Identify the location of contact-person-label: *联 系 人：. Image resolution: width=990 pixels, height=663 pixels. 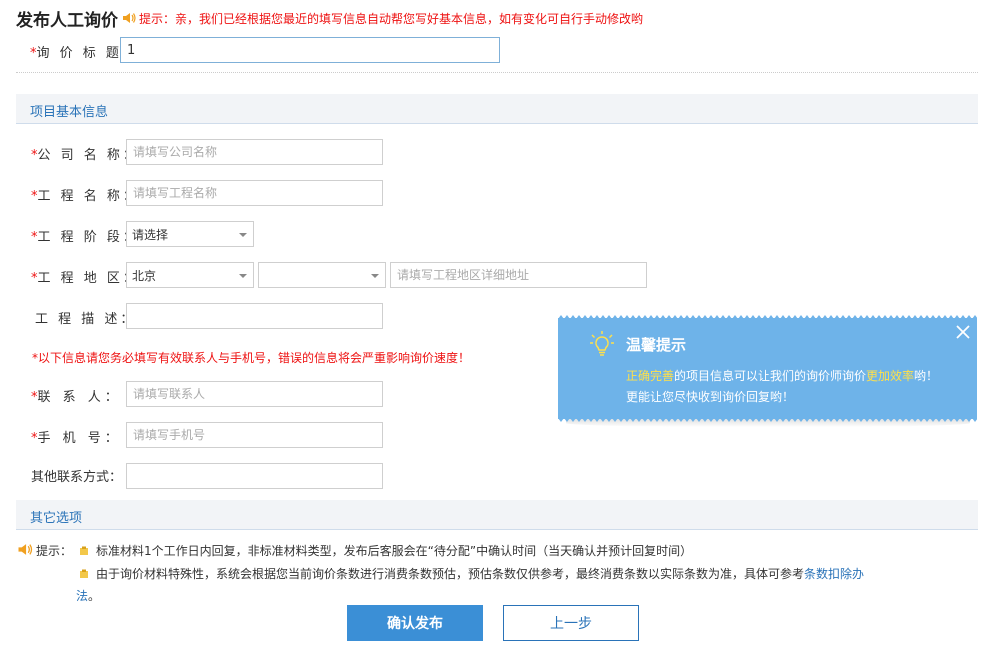
(76, 397).